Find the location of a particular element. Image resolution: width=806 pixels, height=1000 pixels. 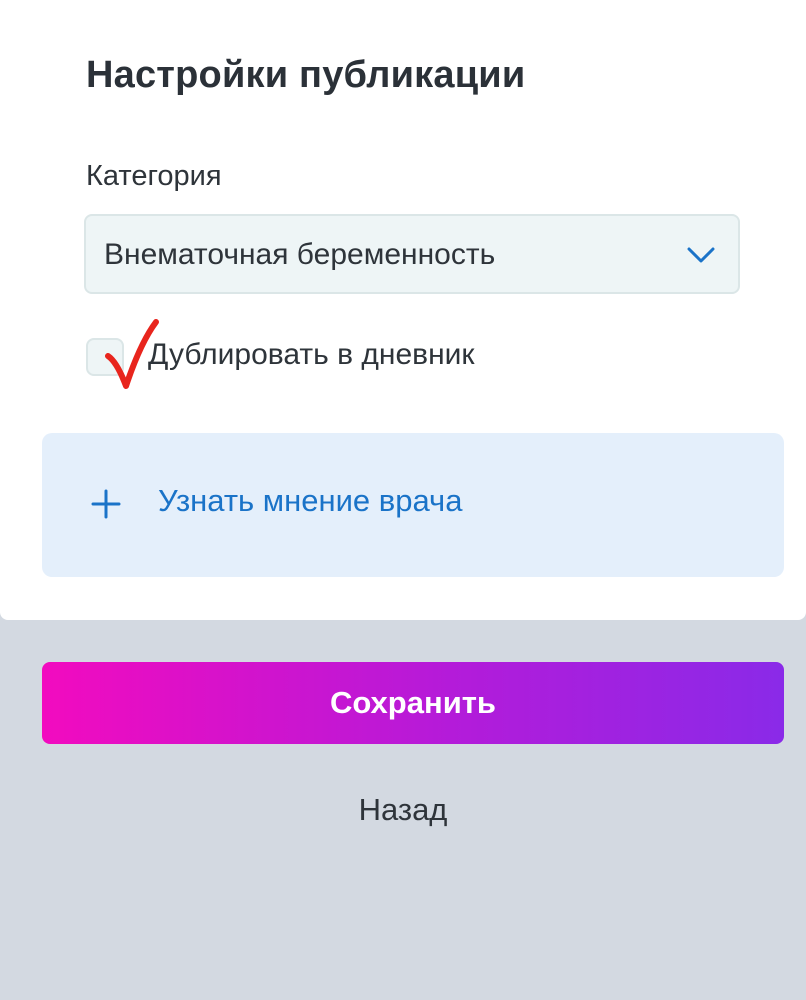

category-select: Внематочная беременность is located at coordinates (412, 254).